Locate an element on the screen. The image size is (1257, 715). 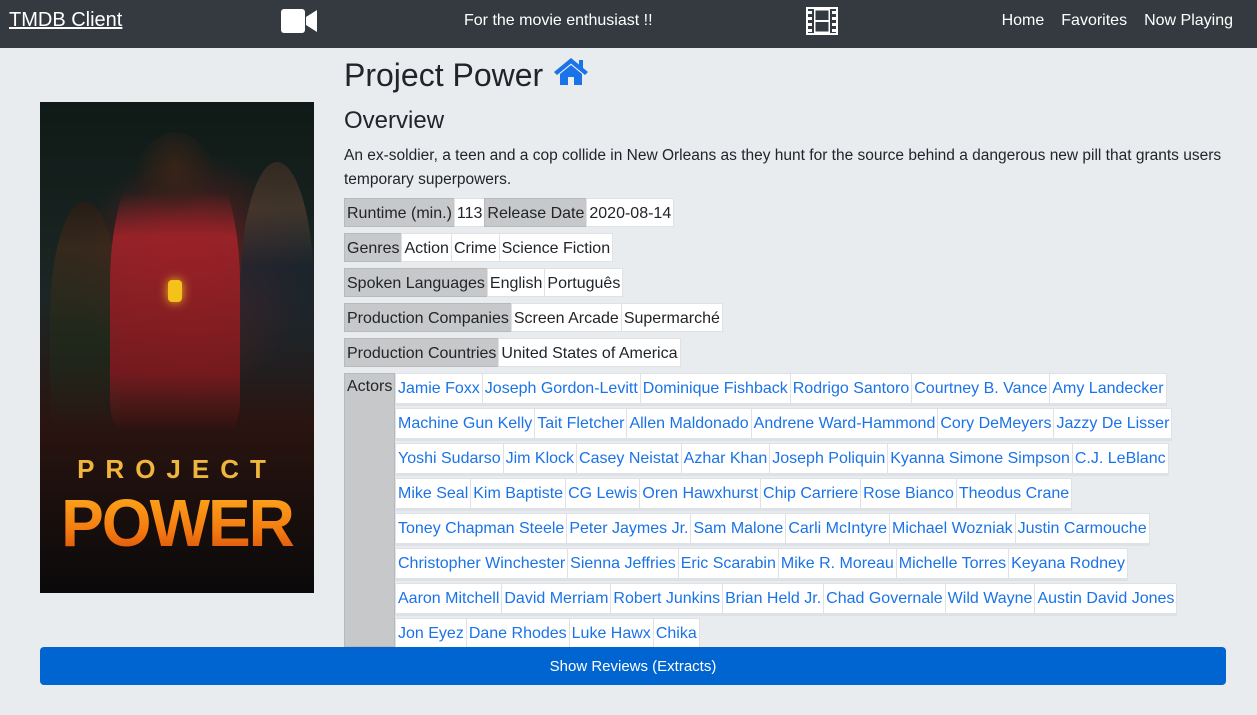
genre-chip: Science Fiction is located at coordinates (556, 247).